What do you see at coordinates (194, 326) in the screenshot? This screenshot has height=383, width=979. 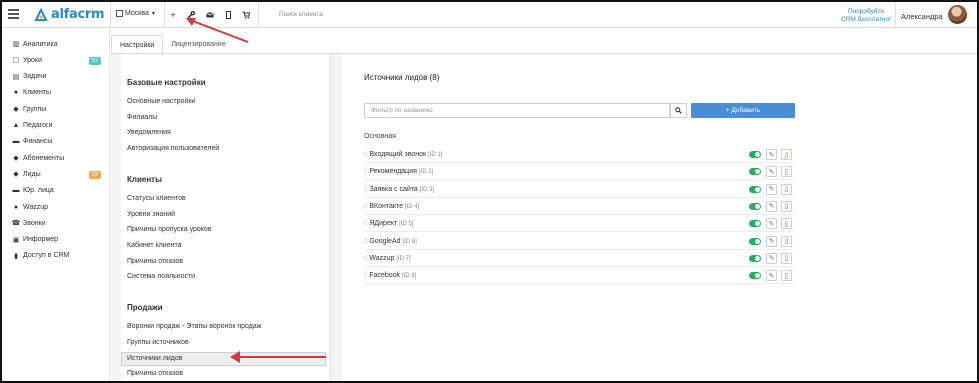 I see `settings-link: Воронки продаж - Этапы воронок продаж` at bounding box center [194, 326].